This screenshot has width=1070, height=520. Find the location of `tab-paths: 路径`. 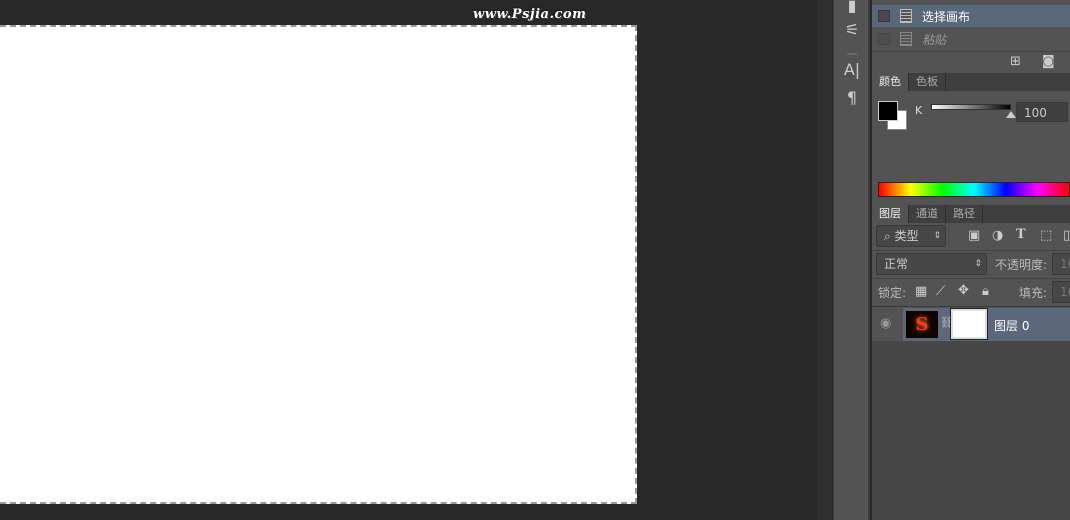

tab-paths: 路径 is located at coordinates (964, 214).